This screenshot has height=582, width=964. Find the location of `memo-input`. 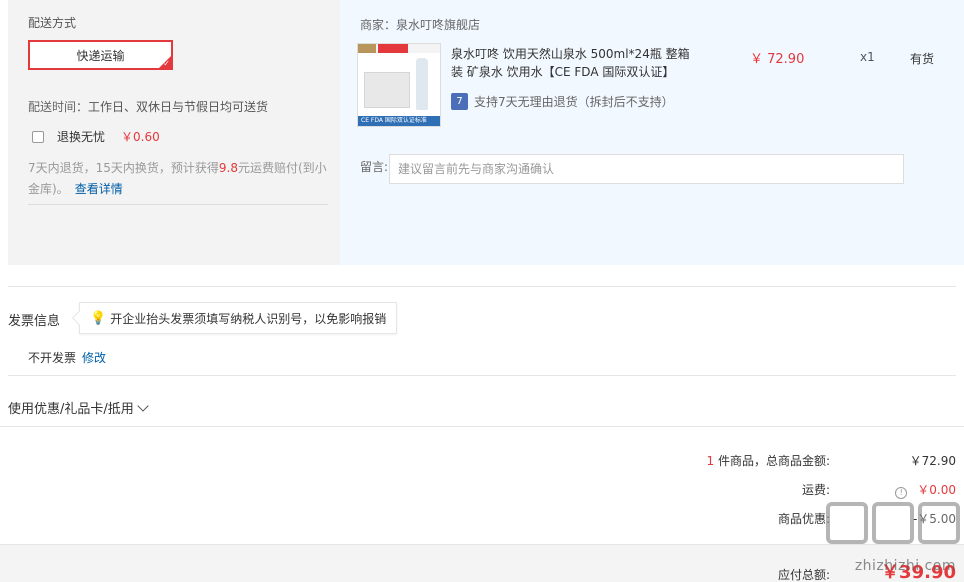

memo-input is located at coordinates (646, 169).